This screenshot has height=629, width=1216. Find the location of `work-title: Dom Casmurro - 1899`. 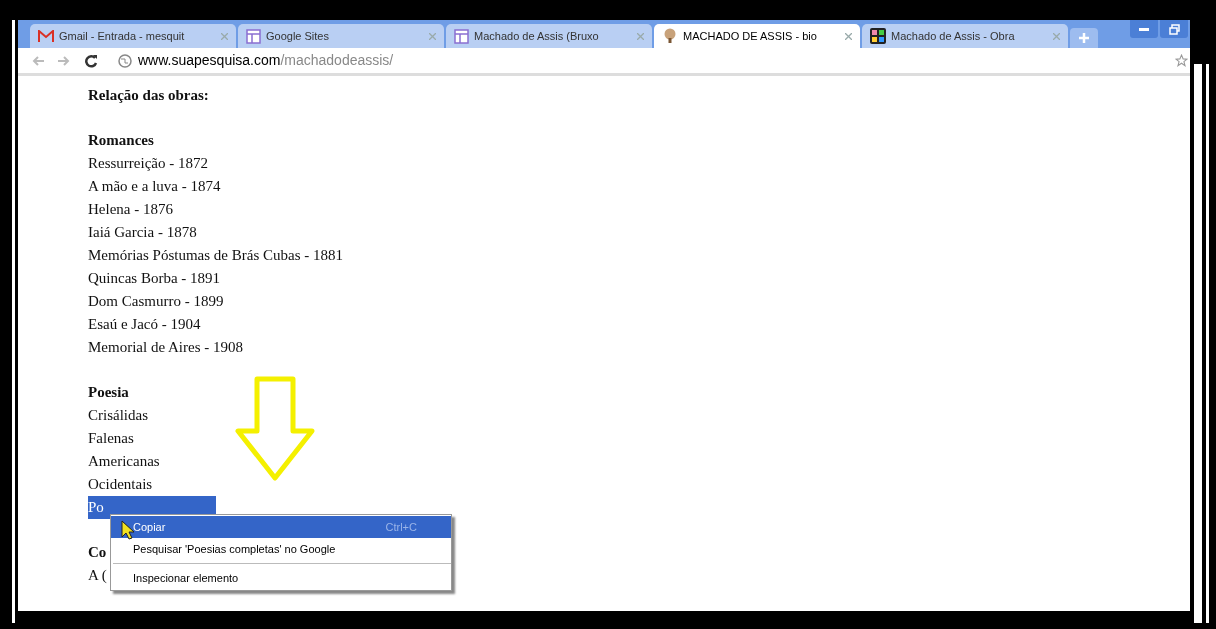

work-title: Dom Casmurro - 1899 is located at coordinates (156, 301).